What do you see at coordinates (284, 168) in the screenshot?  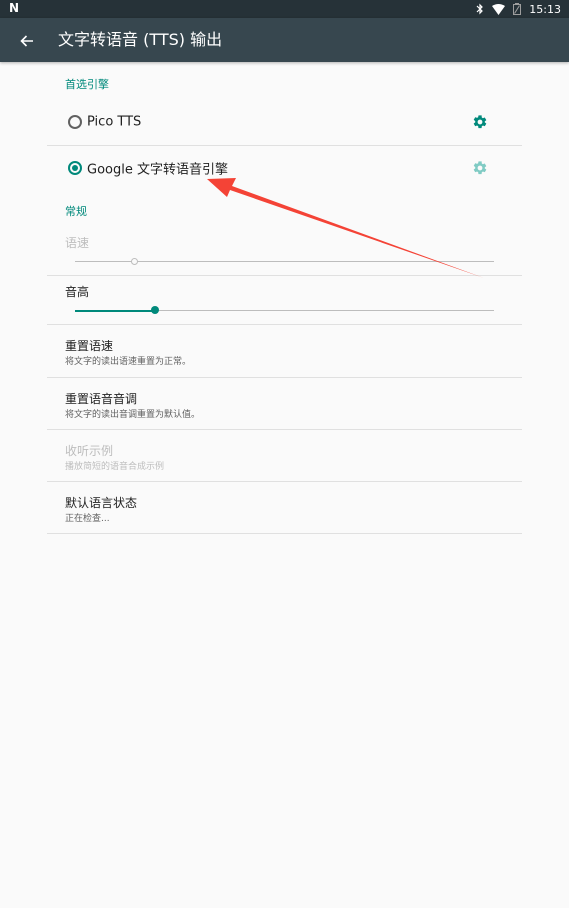 I see `engine-option-google: Google 文字转语音引擎` at bounding box center [284, 168].